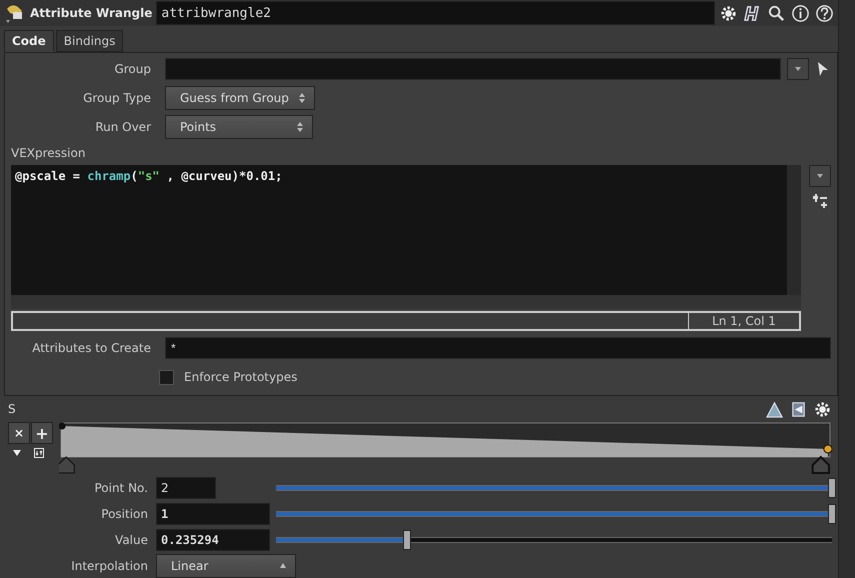  Describe the element at coordinates (827, 449) in the screenshot. I see `selected-ramp-key` at that location.